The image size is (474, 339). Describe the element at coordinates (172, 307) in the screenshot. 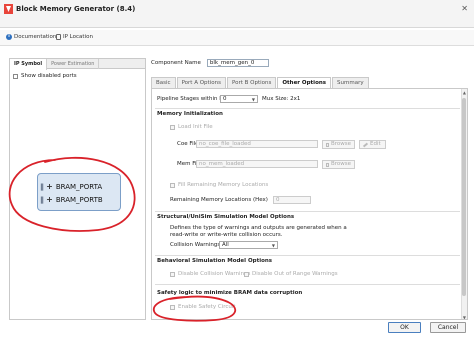

I see `enable-safety-checkbox` at that location.